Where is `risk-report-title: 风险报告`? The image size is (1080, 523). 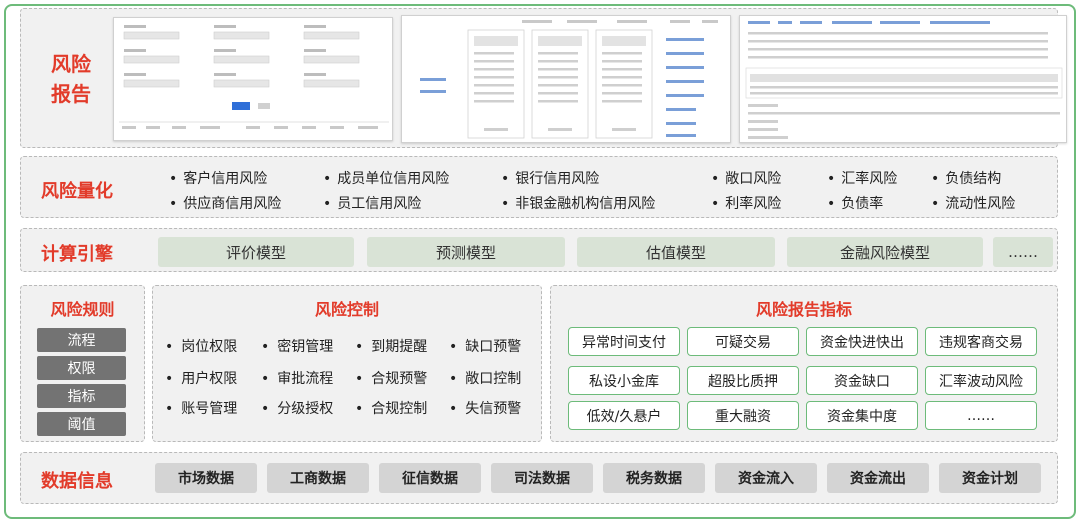 risk-report-title: 风险报告 is located at coordinates (71, 79).